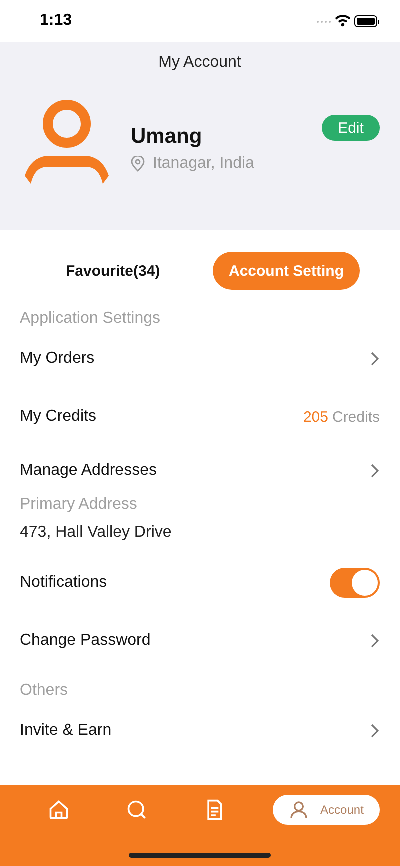  What do you see at coordinates (355, 583) in the screenshot?
I see `toggle-switch` at bounding box center [355, 583].